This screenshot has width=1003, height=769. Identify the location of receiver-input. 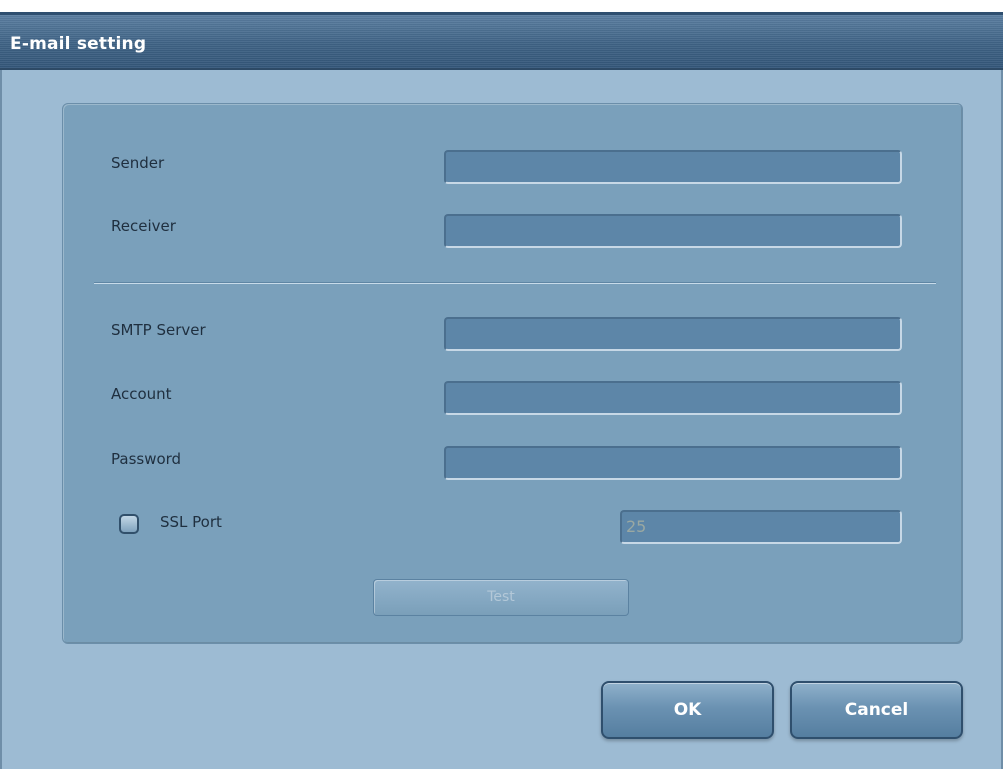
(673, 231).